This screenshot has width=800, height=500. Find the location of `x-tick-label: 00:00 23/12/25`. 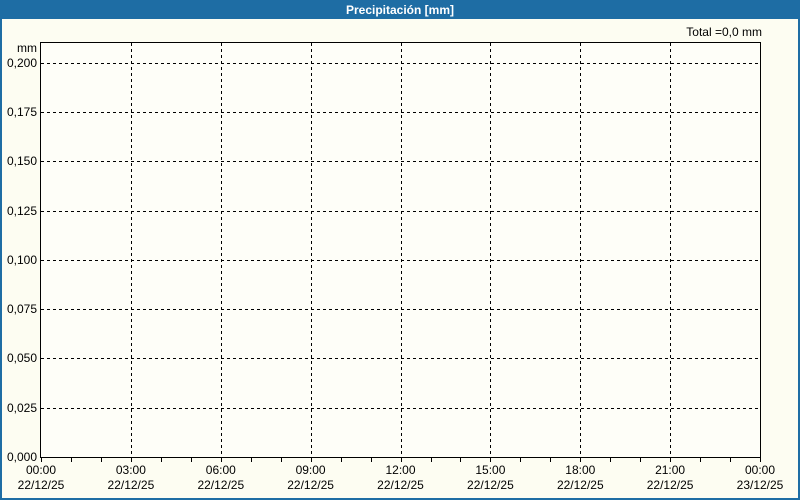

x-tick-label: 00:00 23/12/25 is located at coordinates (760, 478).